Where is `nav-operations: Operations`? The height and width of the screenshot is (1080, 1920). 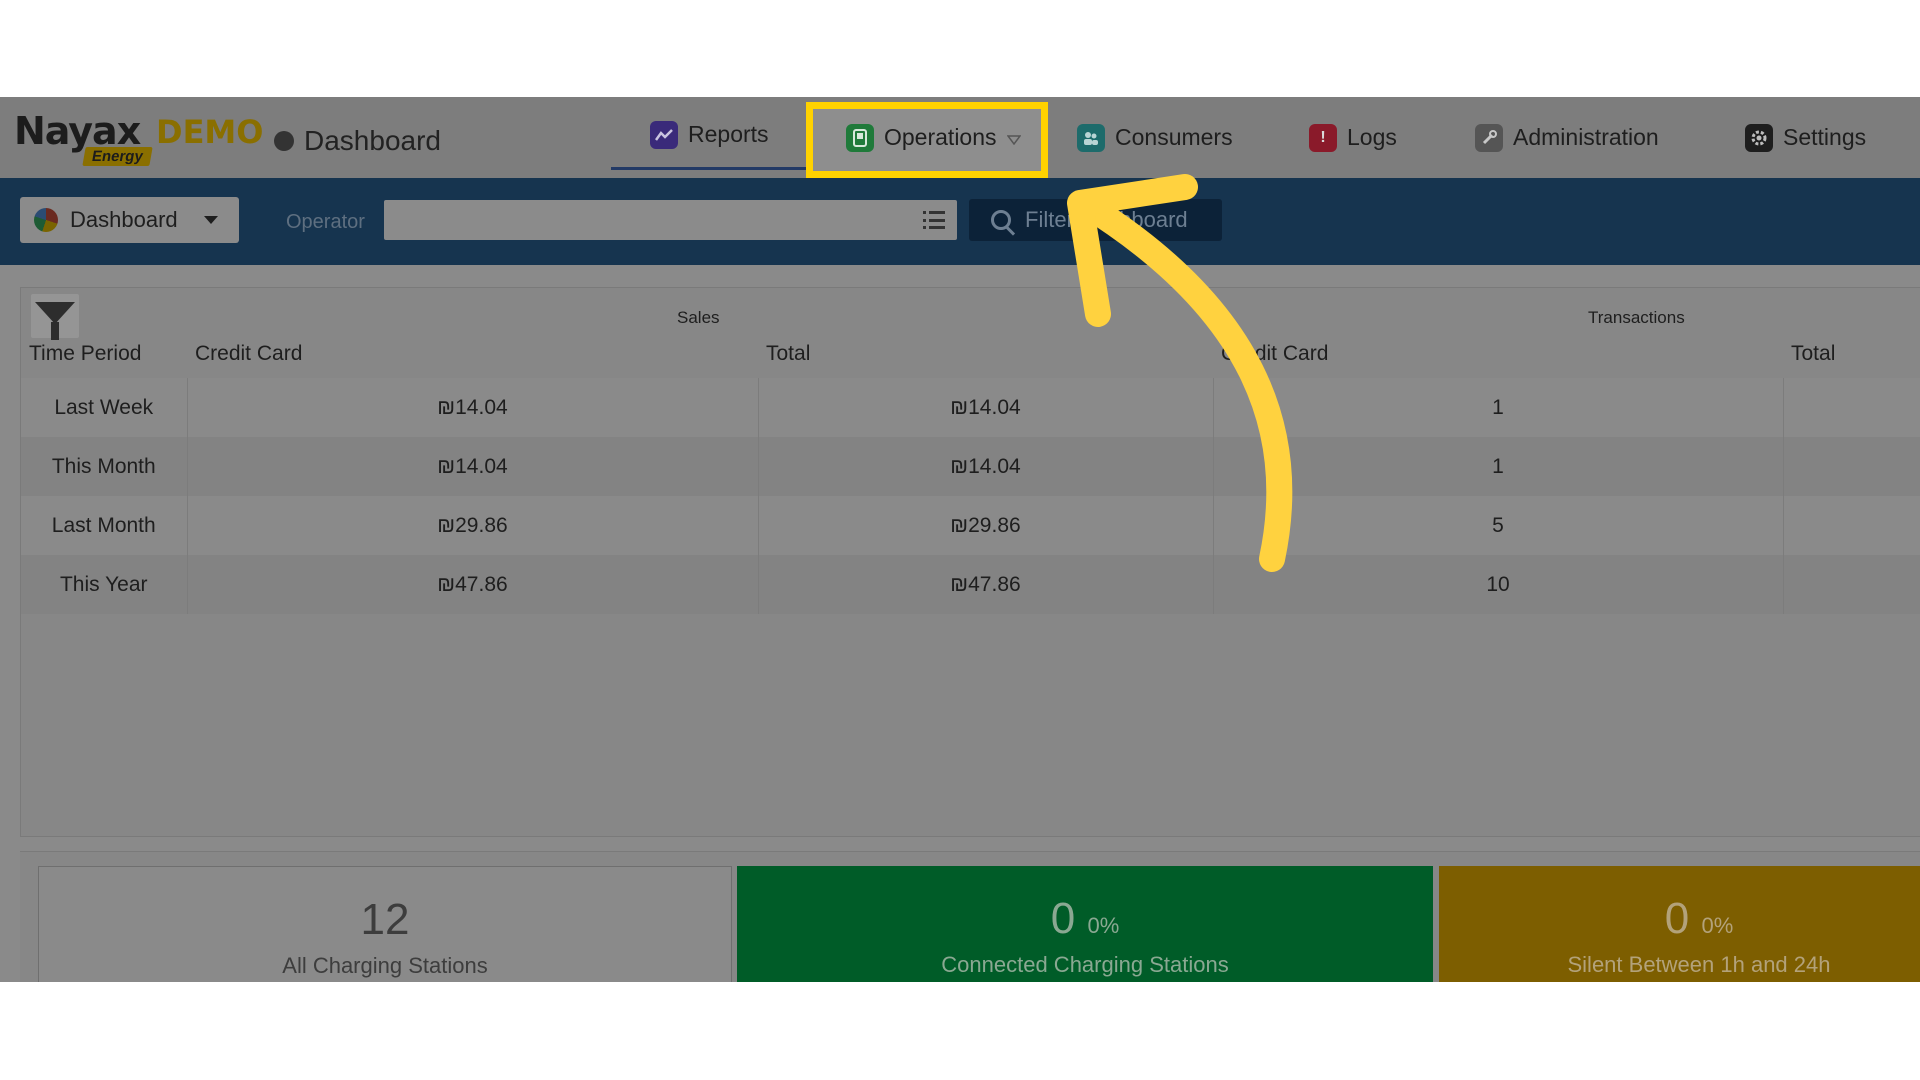 nav-operations: Operations is located at coordinates (934, 137).